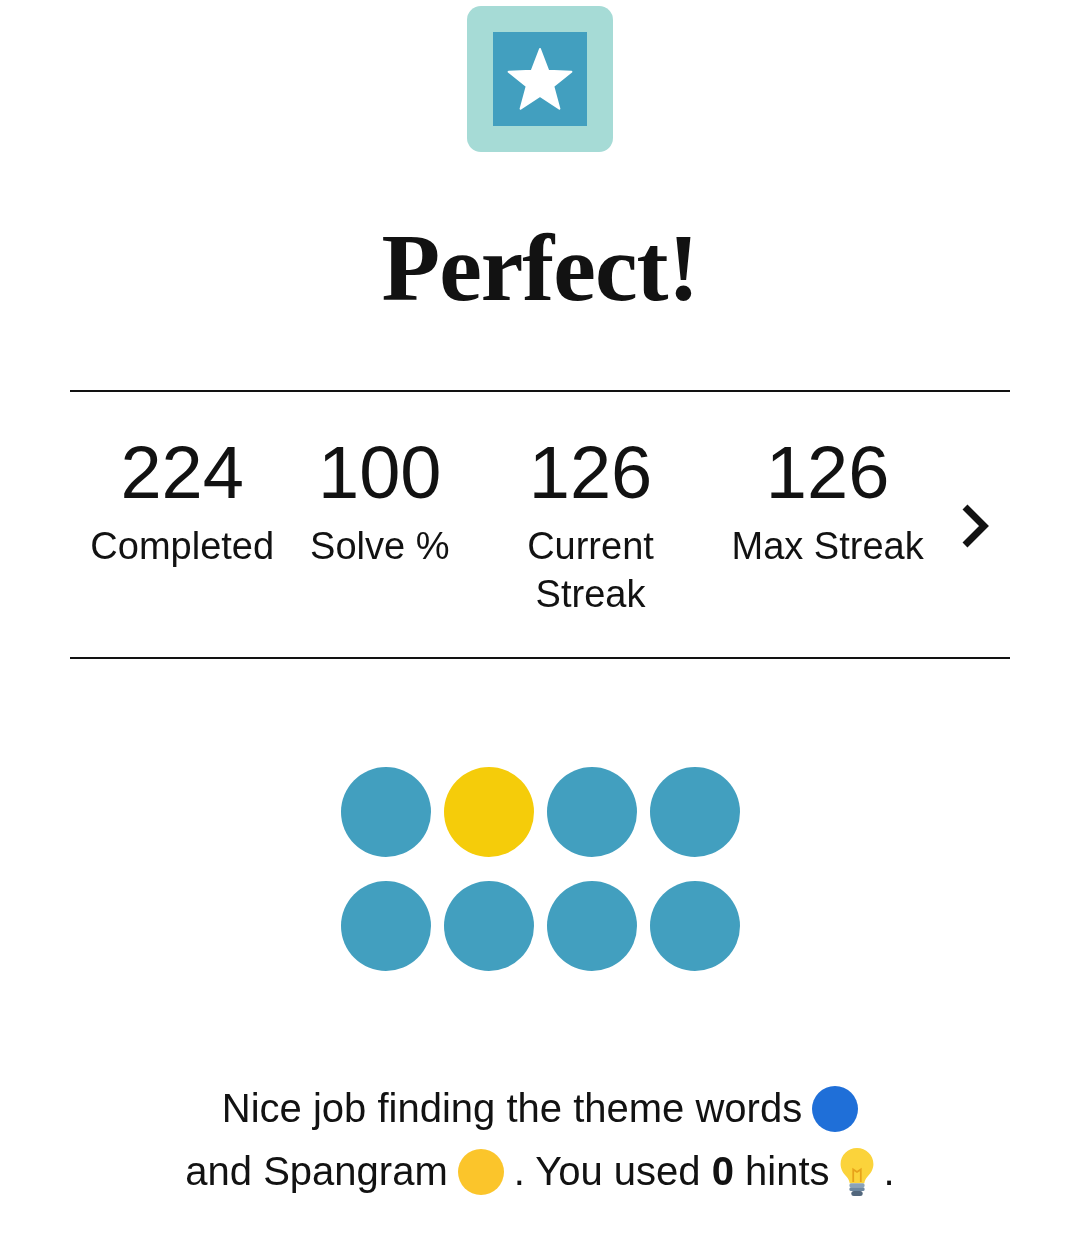 The width and height of the screenshot is (1080, 1239). What do you see at coordinates (316, 1171) in the screenshot?
I see `message-text: and Spangram` at bounding box center [316, 1171].